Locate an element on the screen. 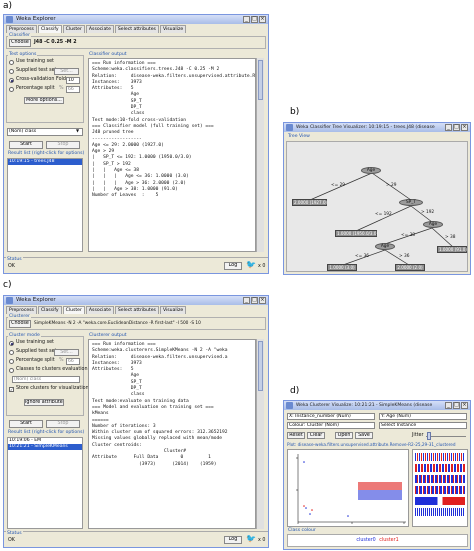  task-count: x 0 is located at coordinates (262, 540).